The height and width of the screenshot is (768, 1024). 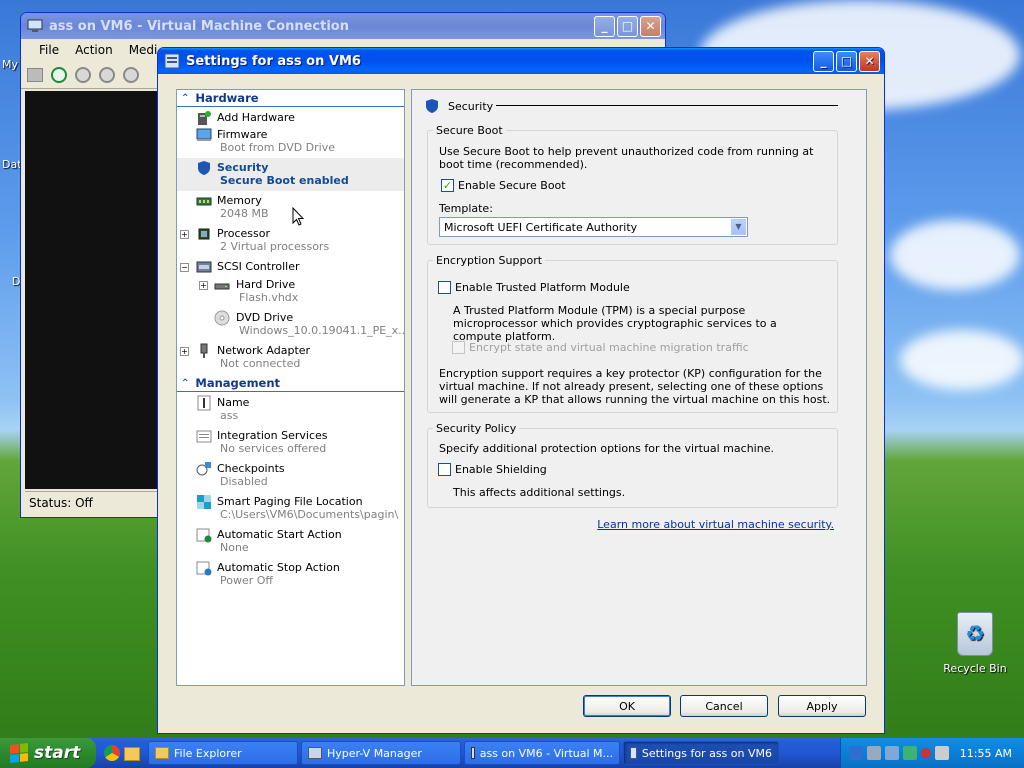 What do you see at coordinates (290, 240) in the screenshot?
I see `tree-item-processor: + Processor 2 Virtual processors` at bounding box center [290, 240].